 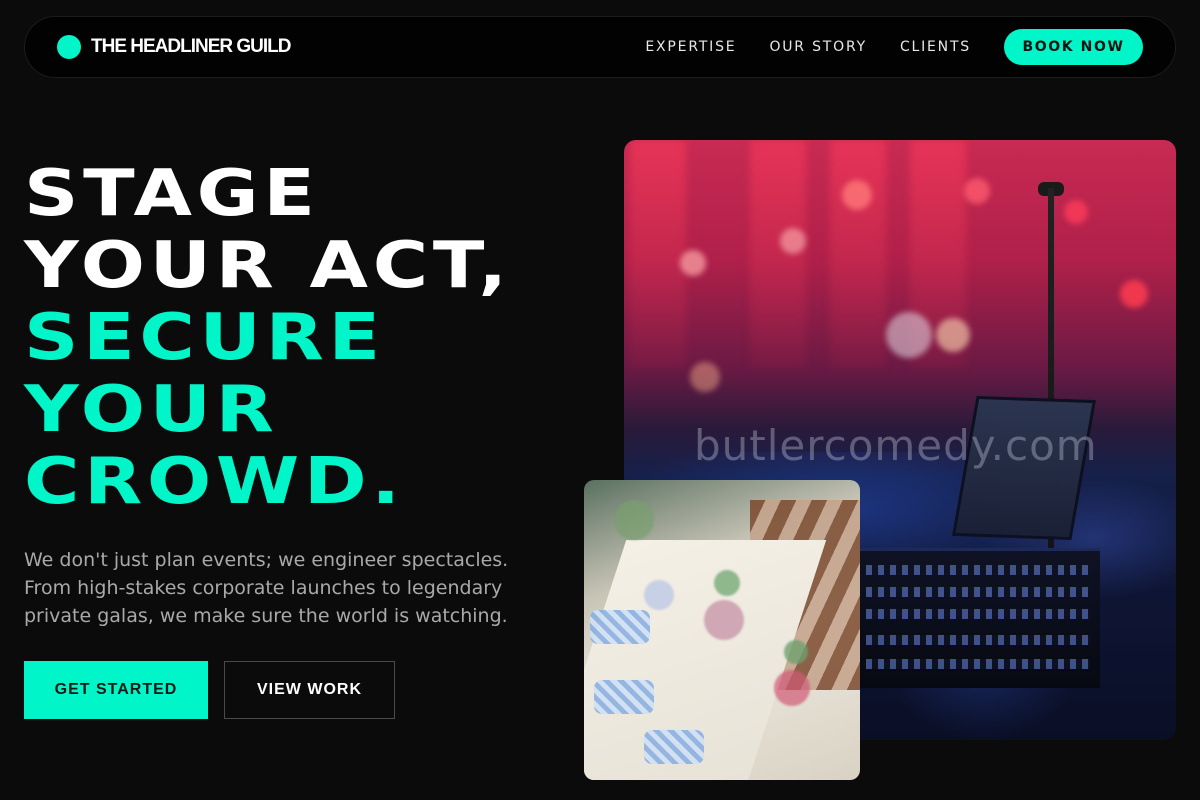 I want to click on brand-name: THE HEADLINER GUILD, so click(x=191, y=46).